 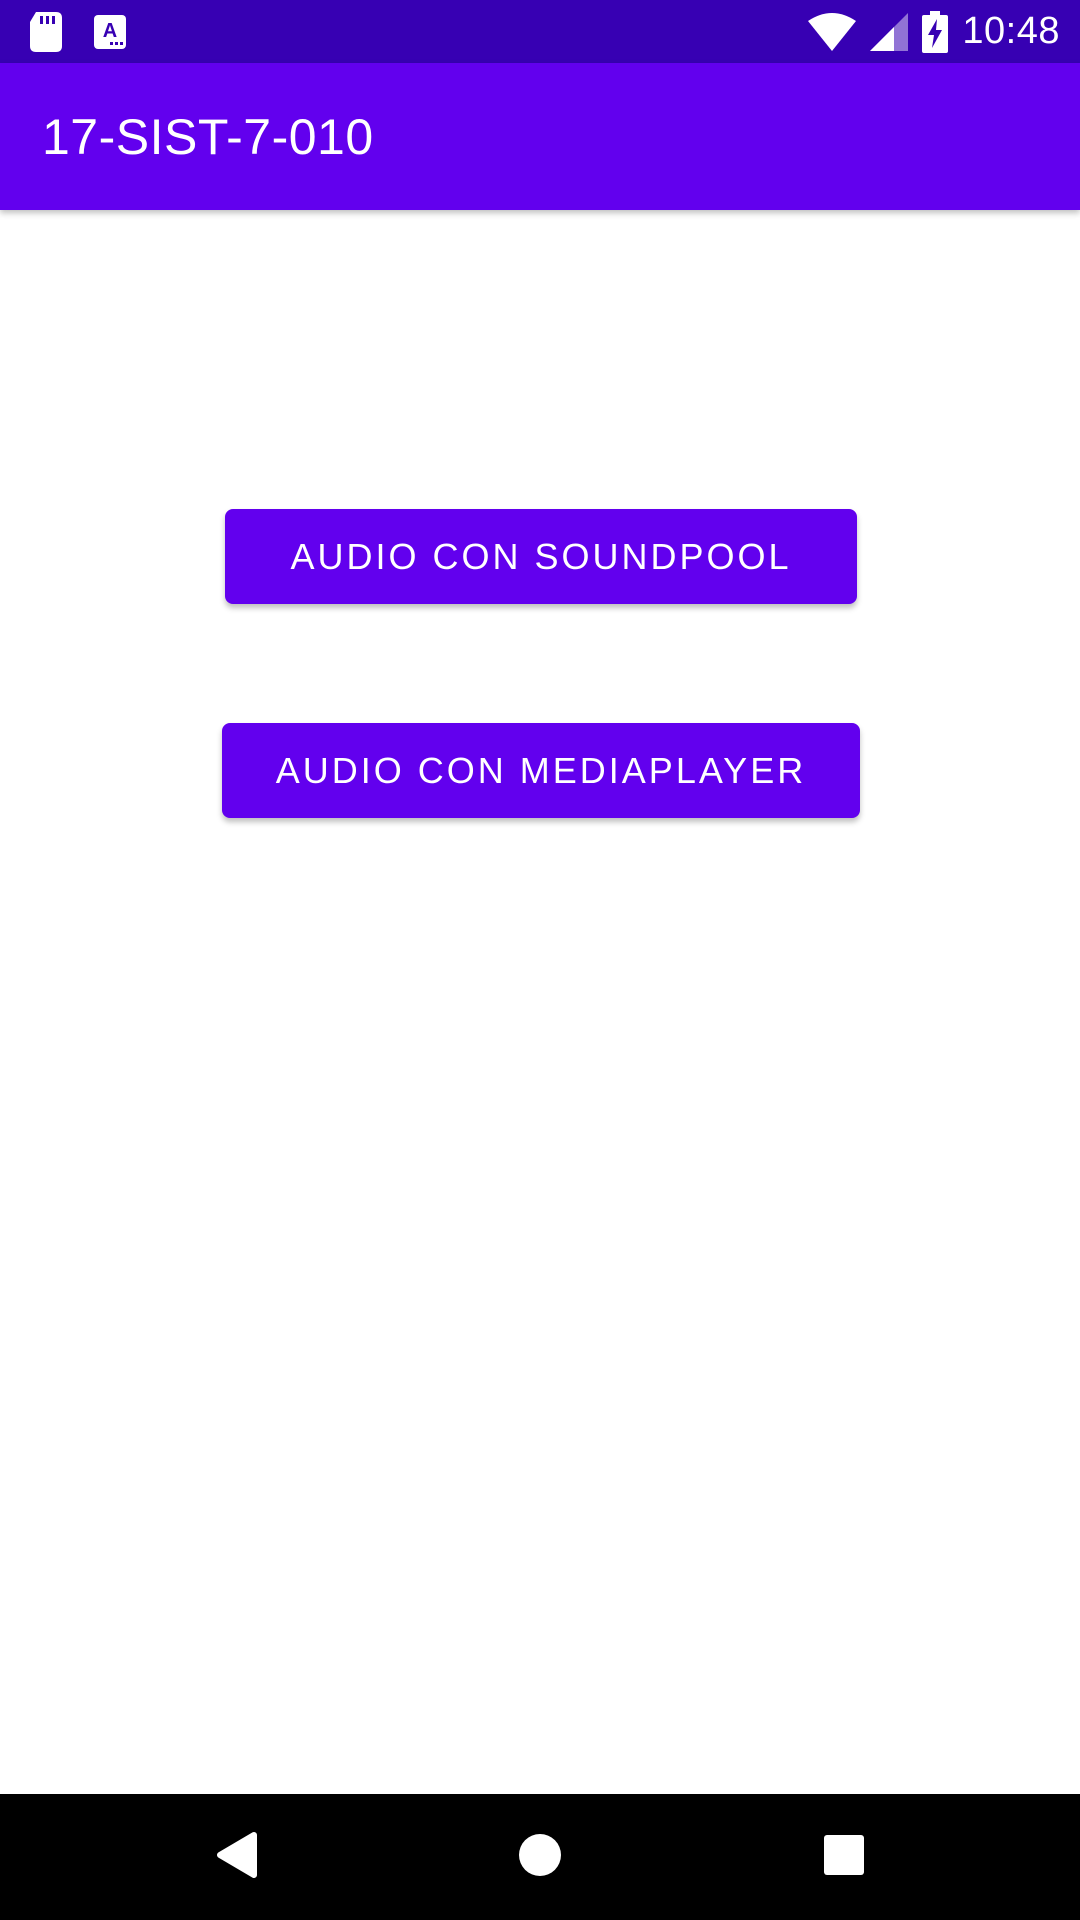 I want to click on navigation-bar, so click(x=540, y=1857).